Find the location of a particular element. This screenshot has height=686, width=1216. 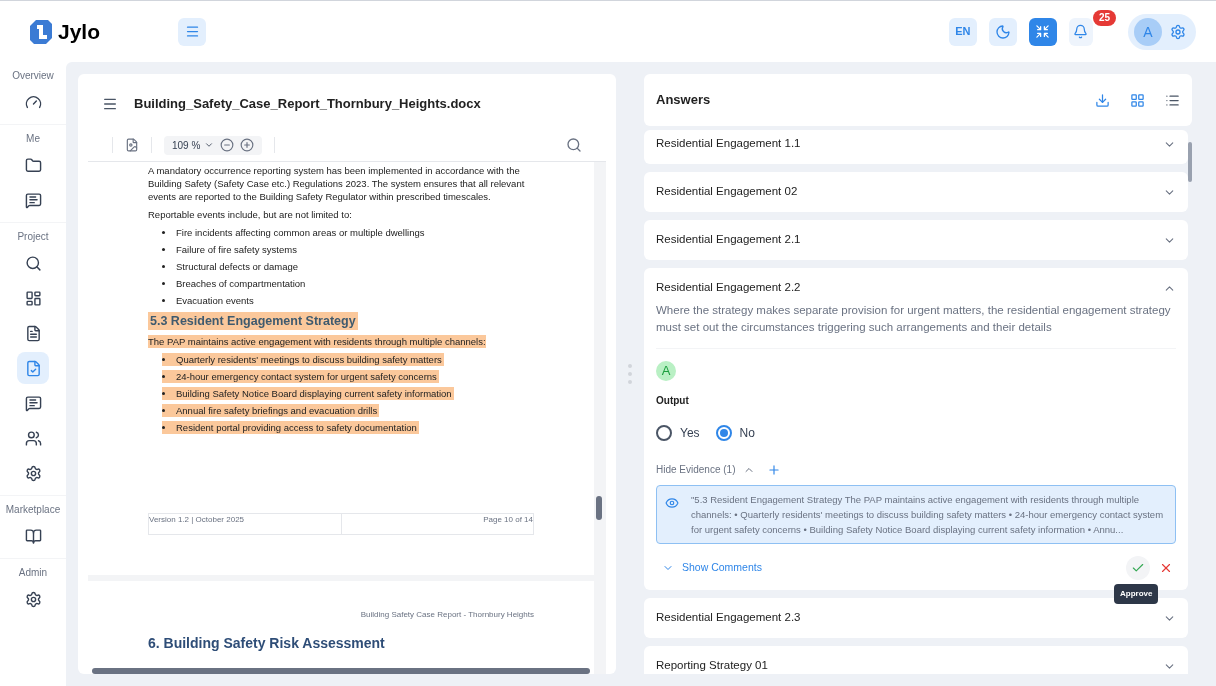

caret-icon is located at coordinates (209, 145).